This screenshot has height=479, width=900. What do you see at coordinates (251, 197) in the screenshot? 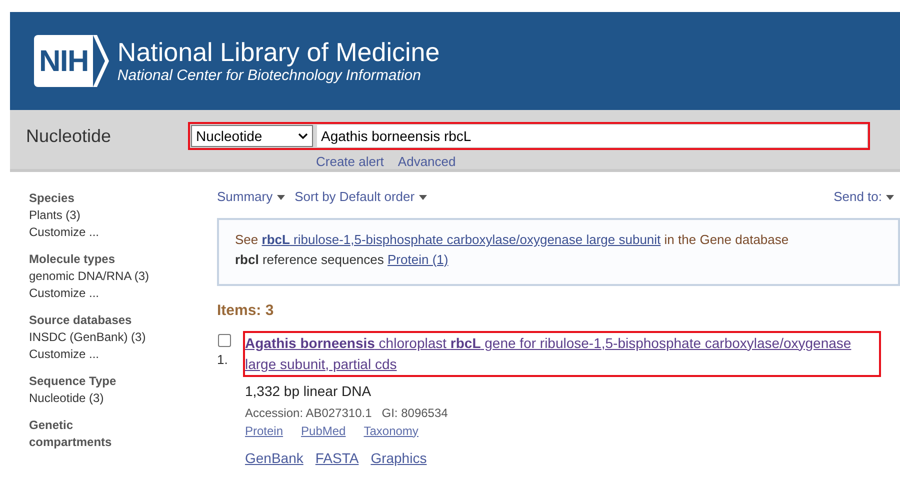
I see `format-menu: Summary` at bounding box center [251, 197].